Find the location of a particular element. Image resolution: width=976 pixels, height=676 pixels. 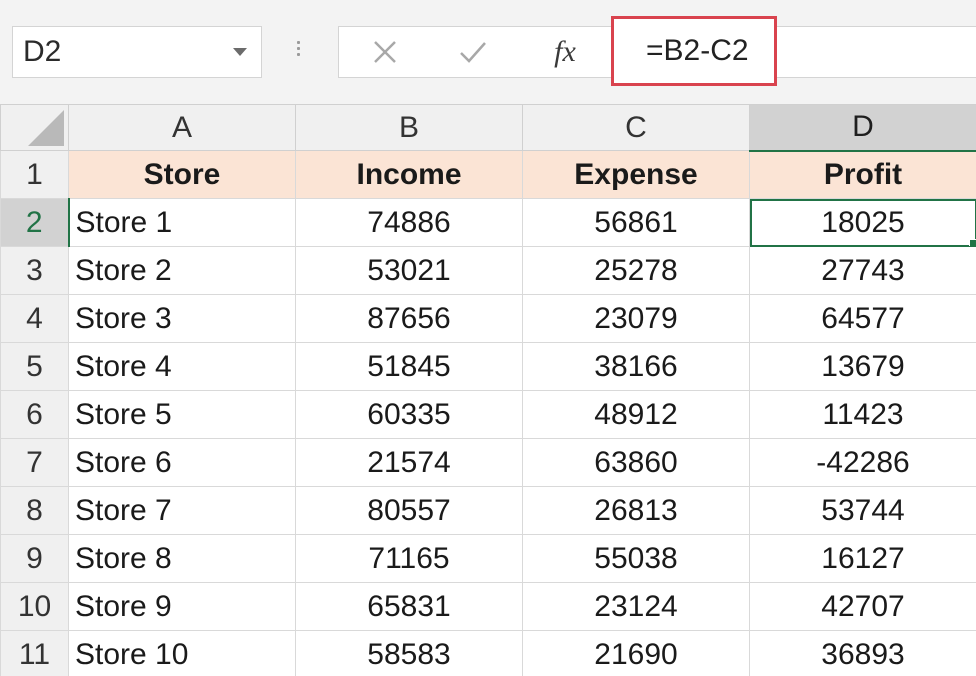

table-row: 6 Store 5 60335 48912 11423 is located at coordinates (488, 414).